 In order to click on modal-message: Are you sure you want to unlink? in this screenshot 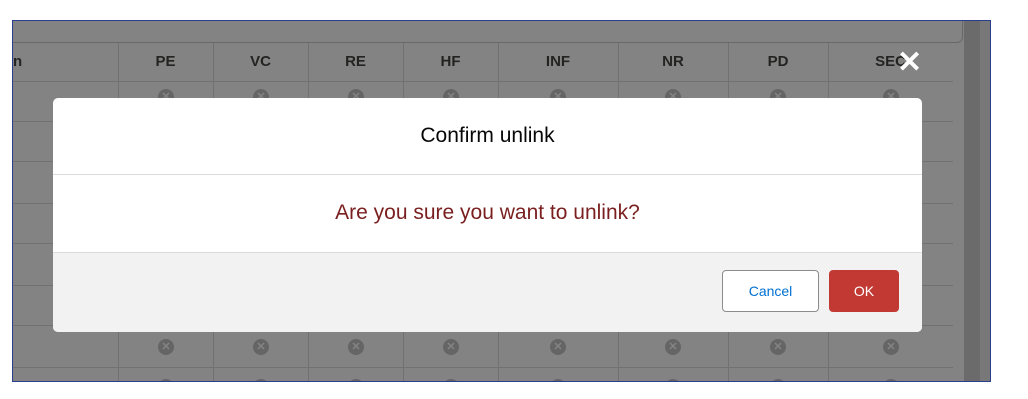, I will do `click(487, 212)`.